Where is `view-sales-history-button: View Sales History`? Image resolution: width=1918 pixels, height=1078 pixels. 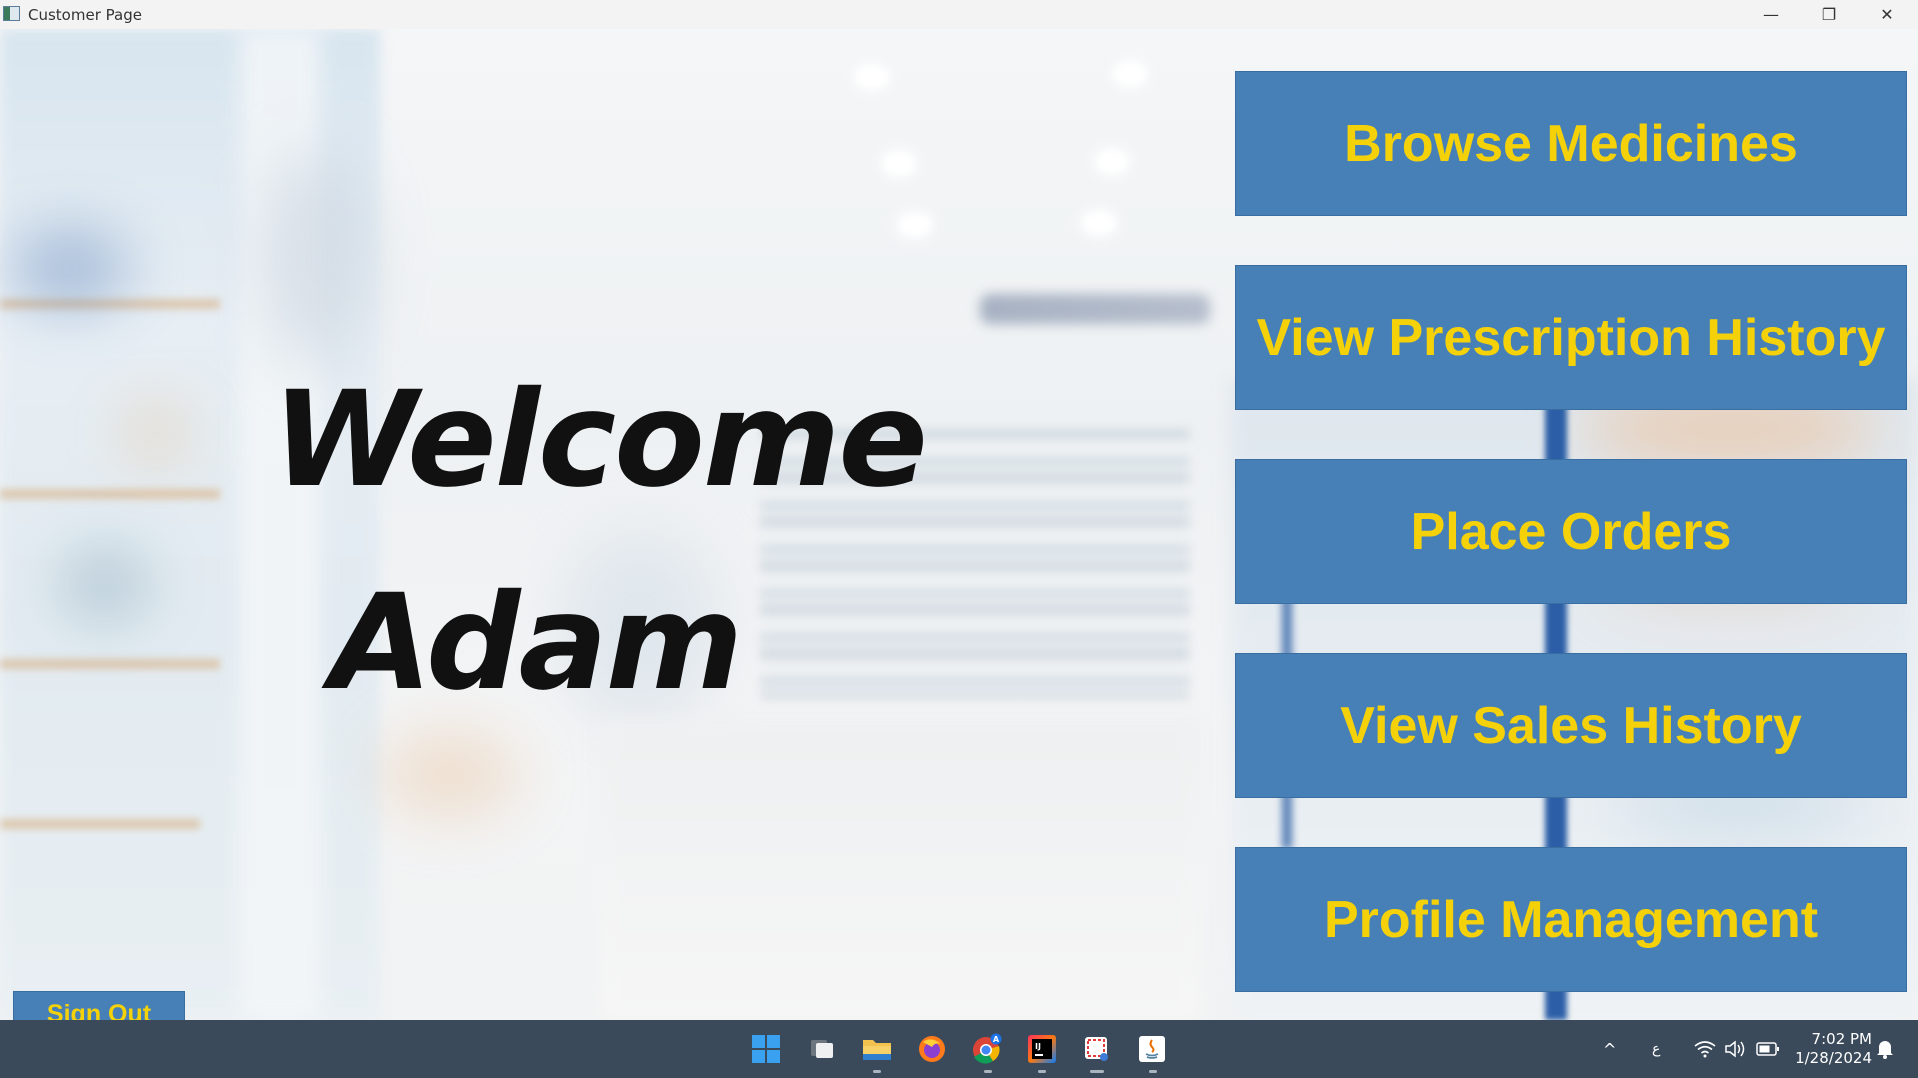 view-sales-history-button: View Sales History is located at coordinates (1571, 725).